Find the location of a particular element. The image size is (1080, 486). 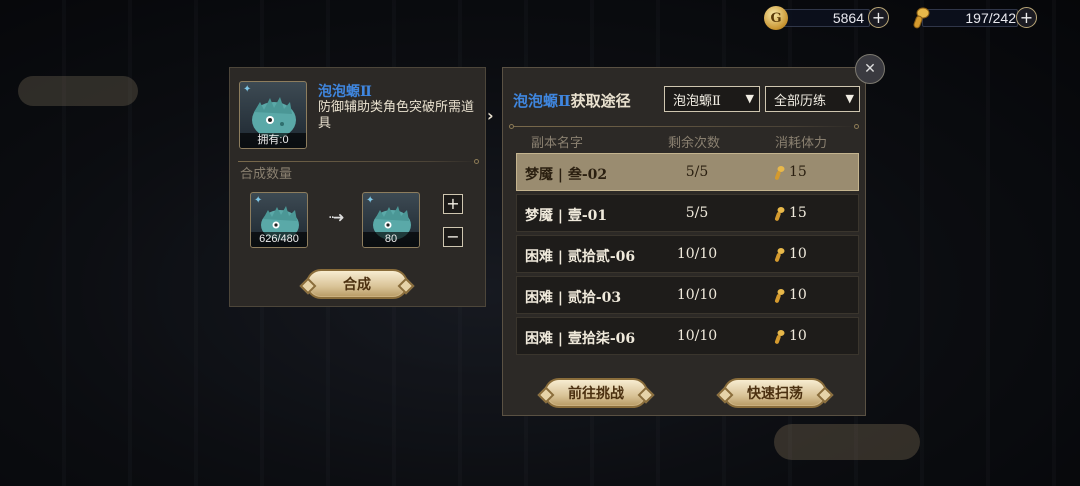

background-button is located at coordinates (847, 442).